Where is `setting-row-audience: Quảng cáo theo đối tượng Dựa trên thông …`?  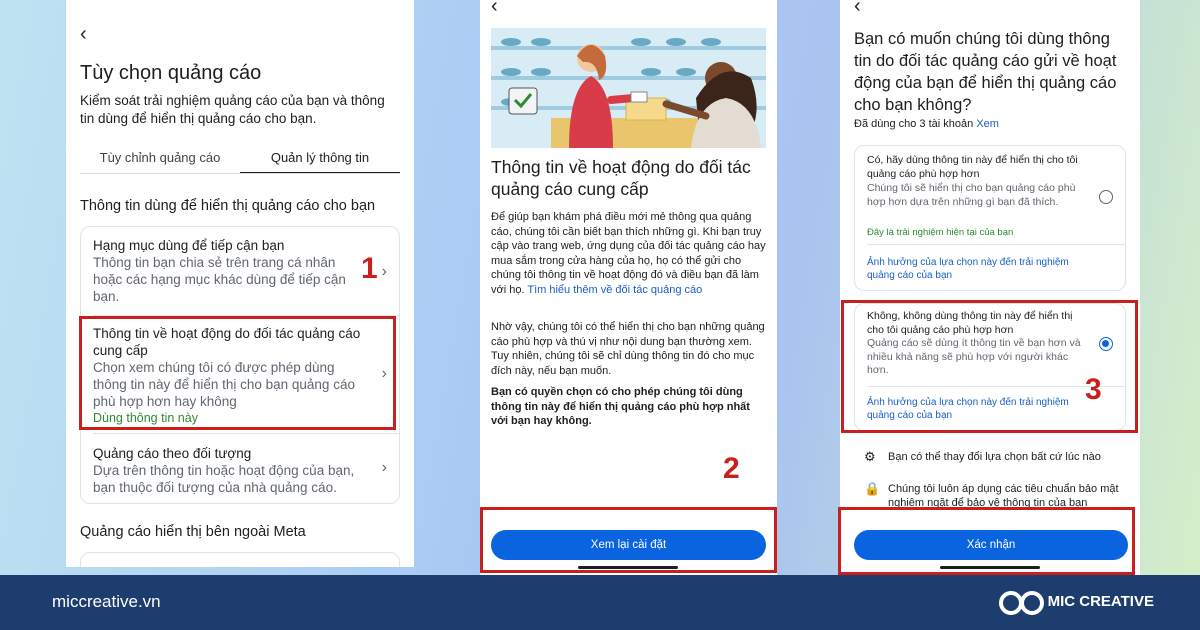
setting-row-audience: Quảng cáo theo đối tượng Dựa trên thông … is located at coordinates (228, 470).